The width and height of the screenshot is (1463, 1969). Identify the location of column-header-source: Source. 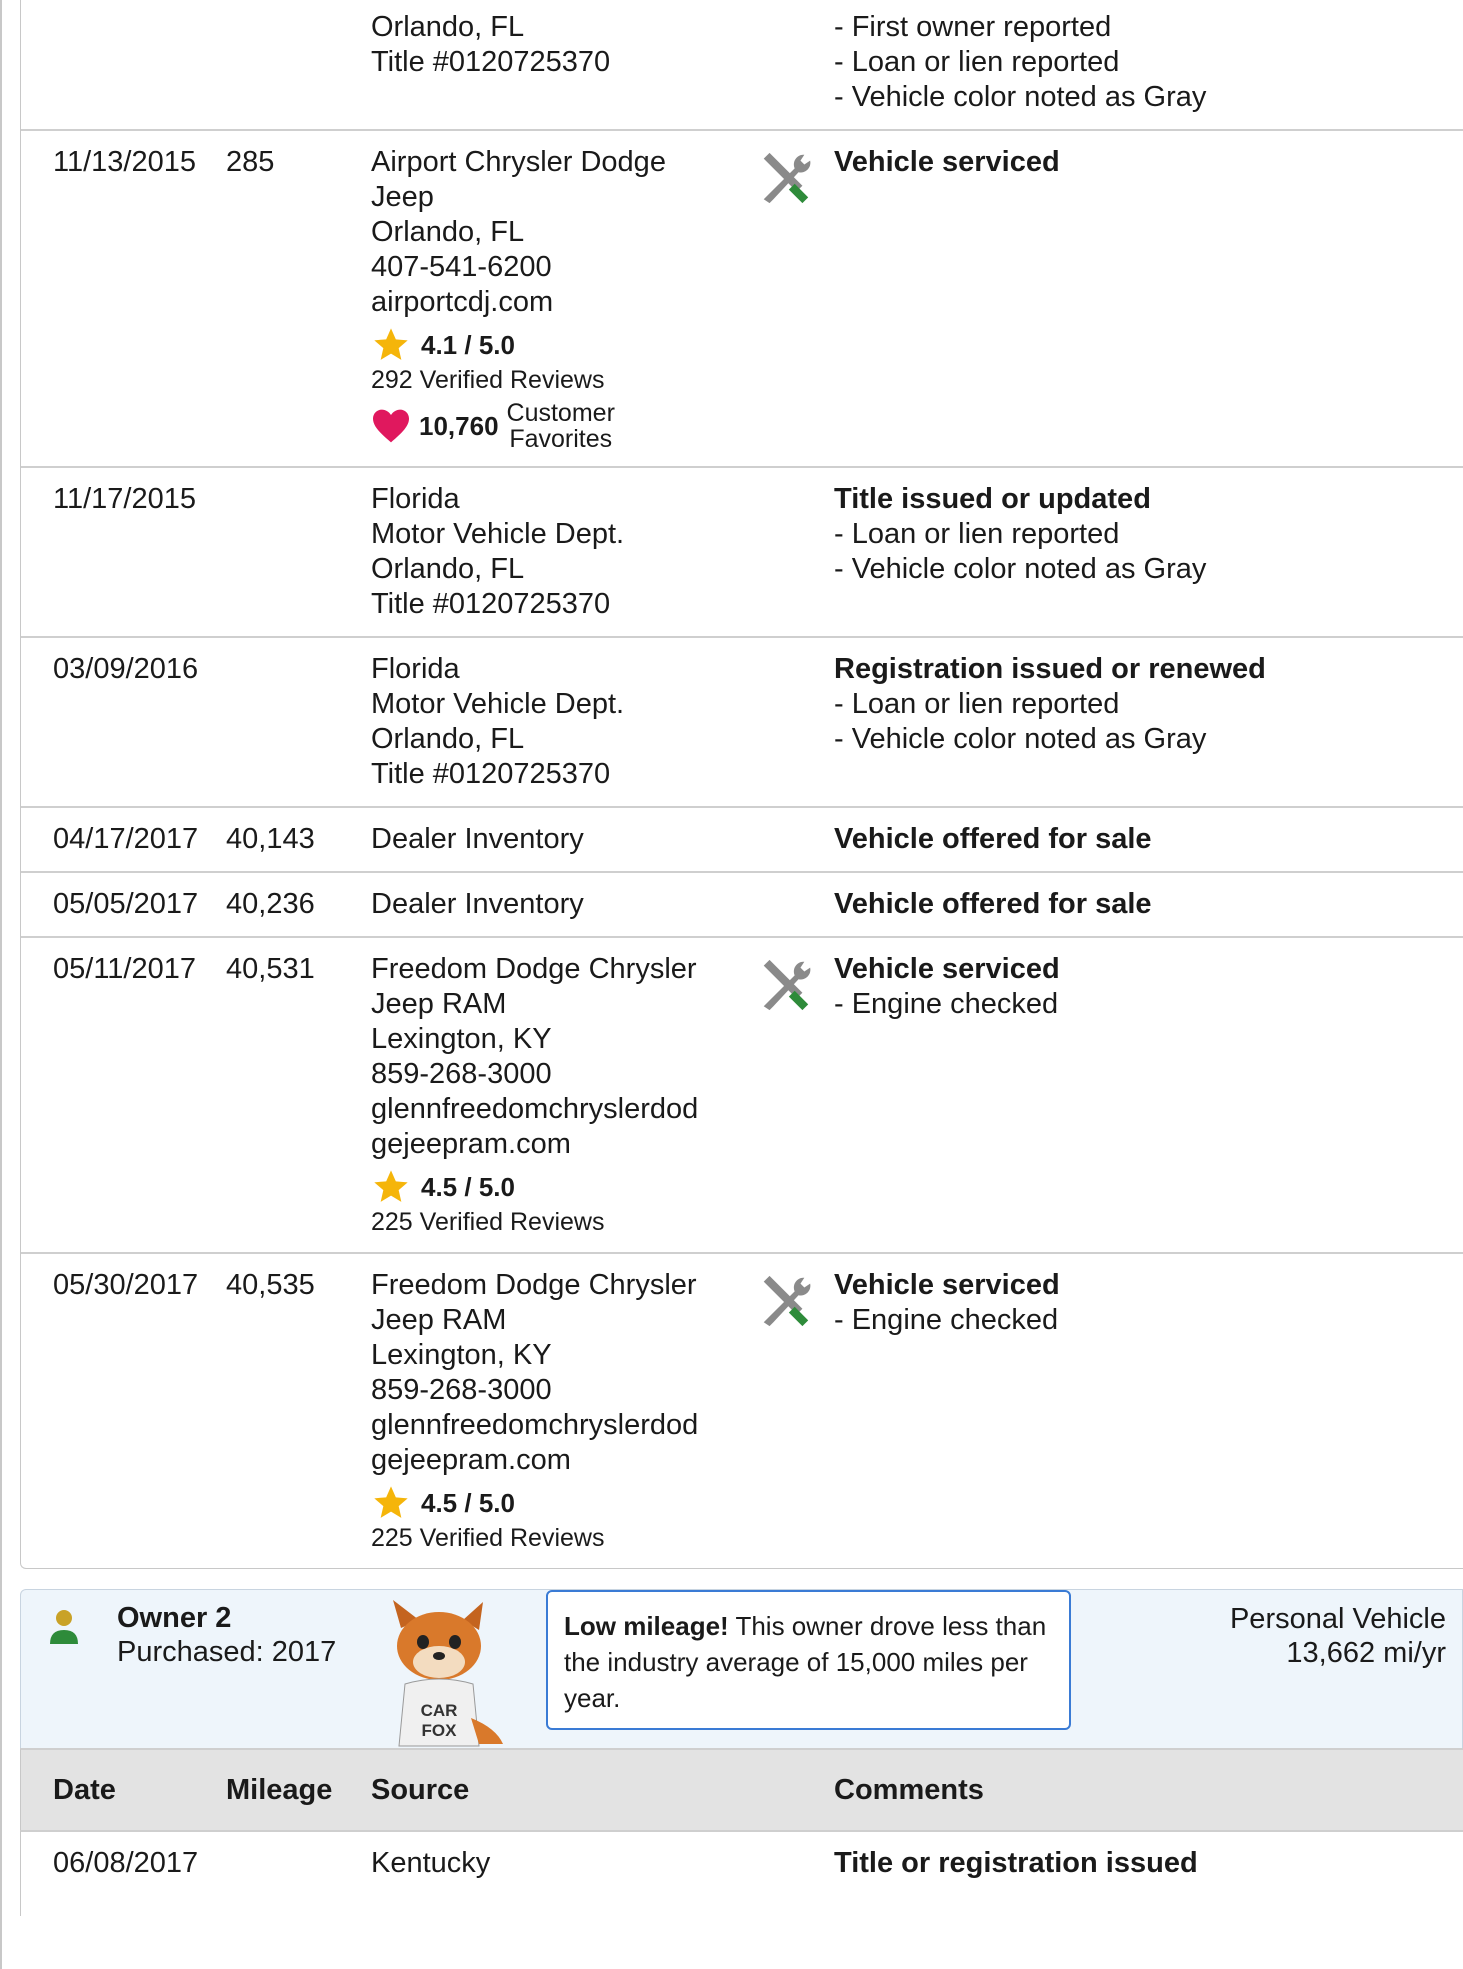
(420, 1789).